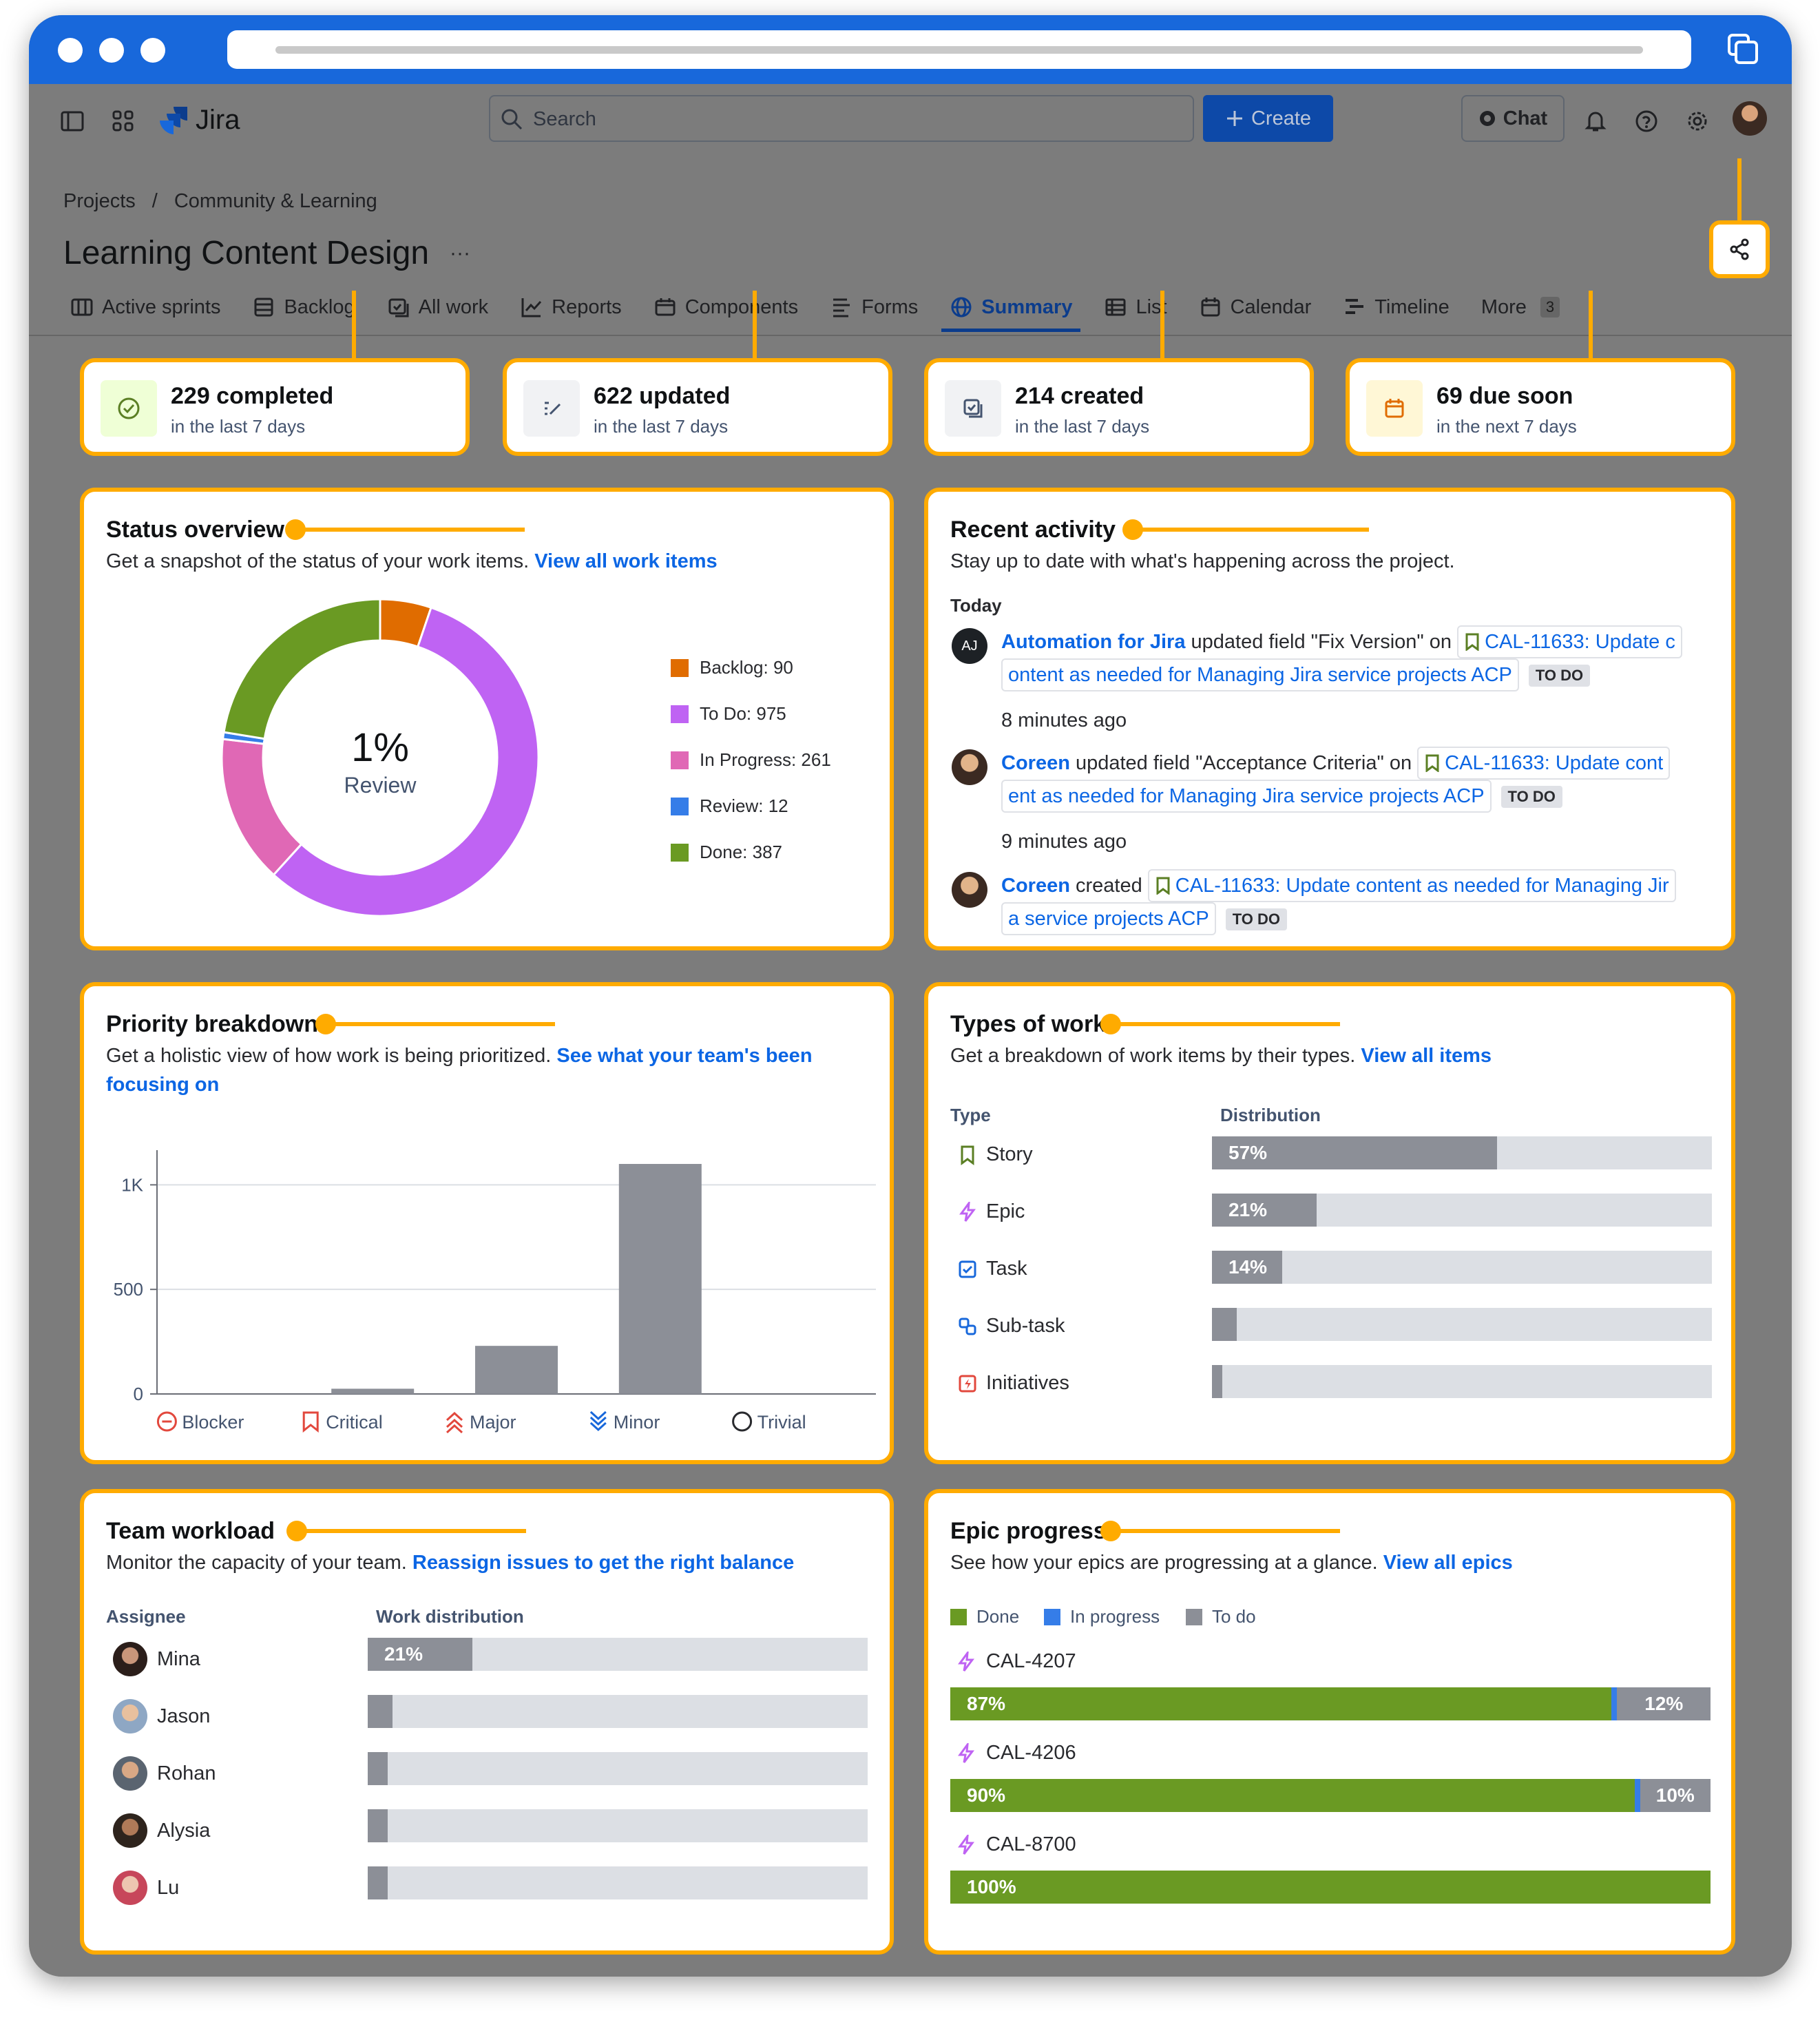 The image size is (1820, 2020). I want to click on tab-all-work: All work, so click(438, 307).